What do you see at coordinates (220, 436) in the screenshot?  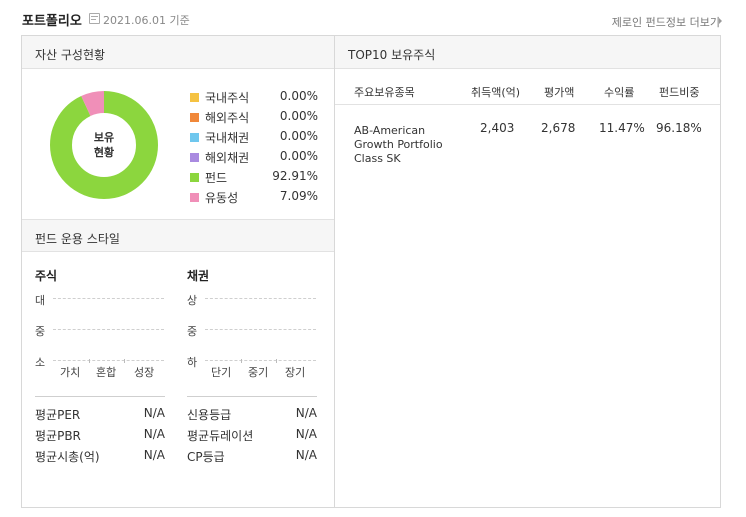 I see `metric-name: 평균듀레이션` at bounding box center [220, 436].